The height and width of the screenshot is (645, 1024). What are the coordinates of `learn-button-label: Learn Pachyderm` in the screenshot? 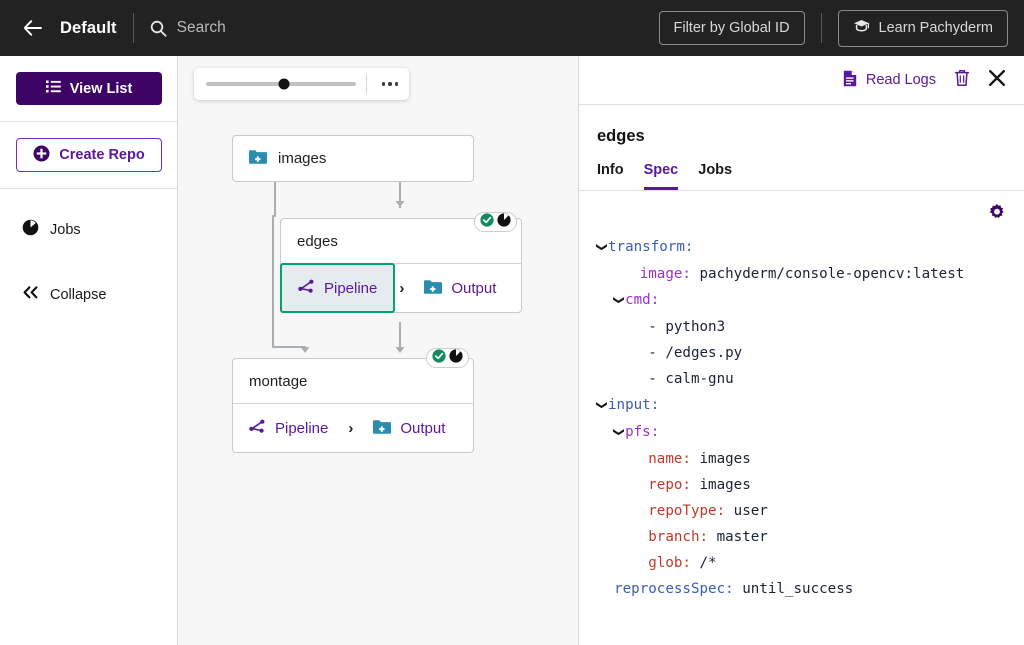 It's located at (935, 28).